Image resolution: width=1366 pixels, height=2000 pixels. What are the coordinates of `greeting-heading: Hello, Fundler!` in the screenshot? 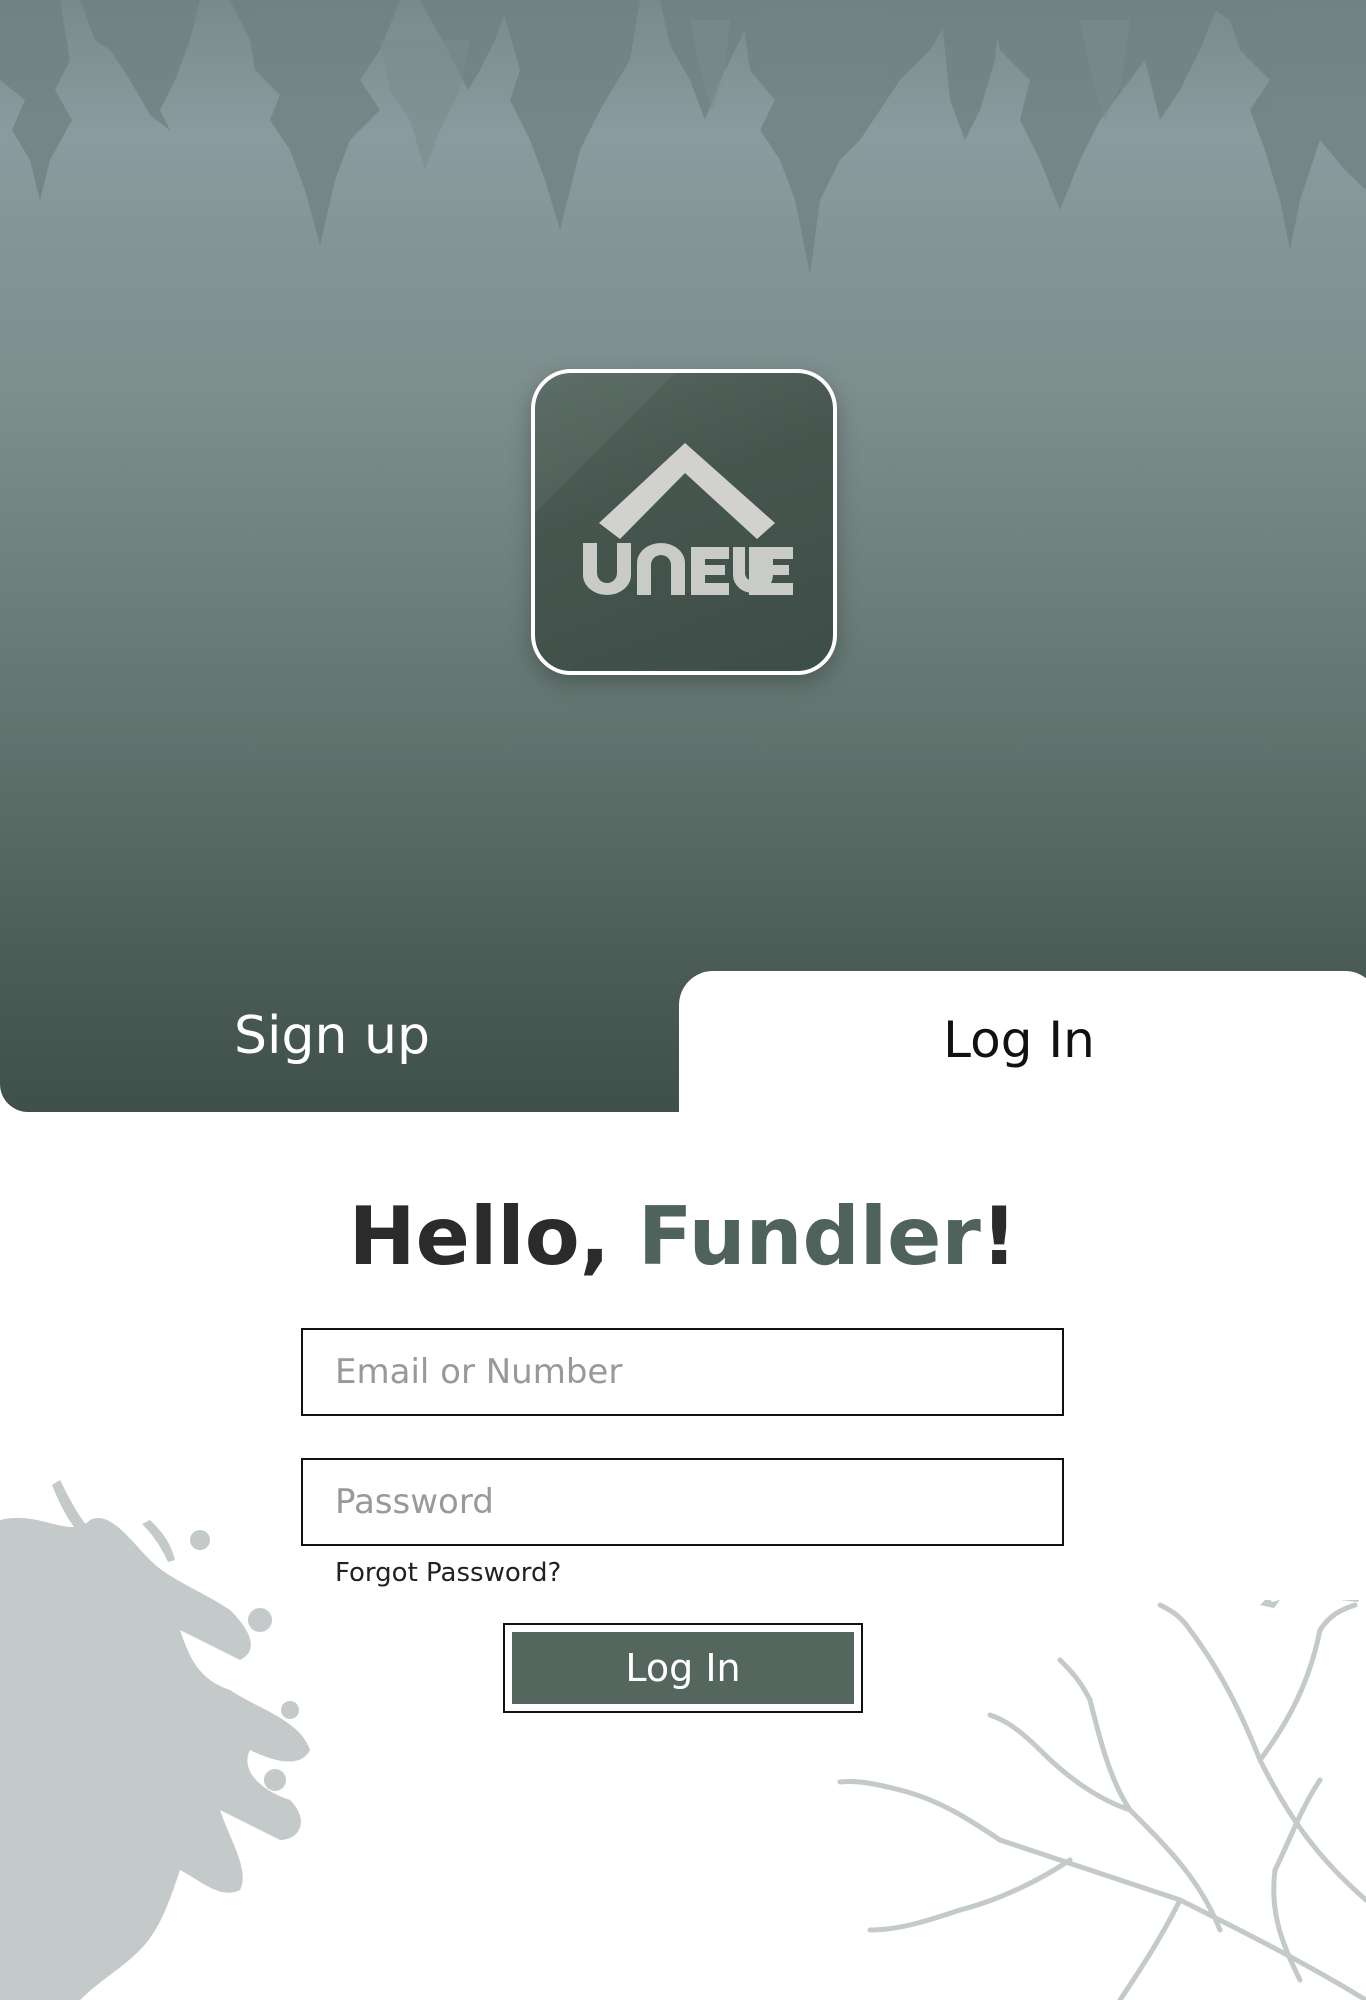 It's located at (683, 1236).